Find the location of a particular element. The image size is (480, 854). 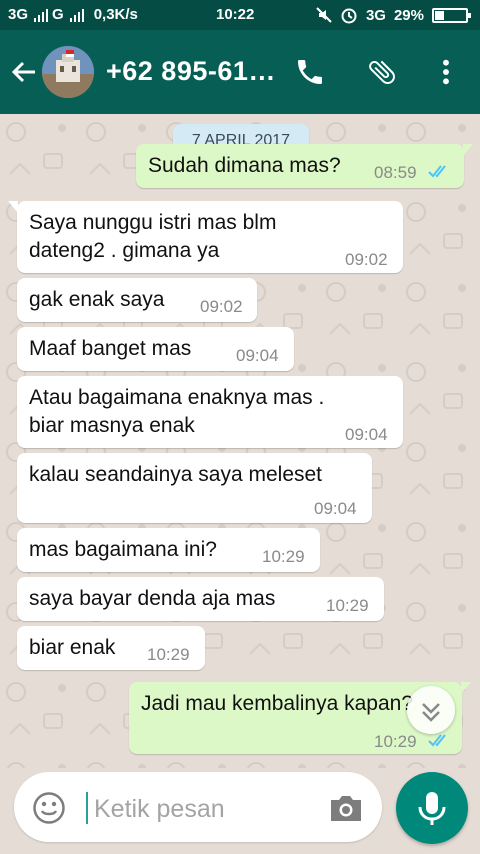

message-bubble-outgoing: Sudah dimana mas? 08:59 is located at coordinates (304, 166).